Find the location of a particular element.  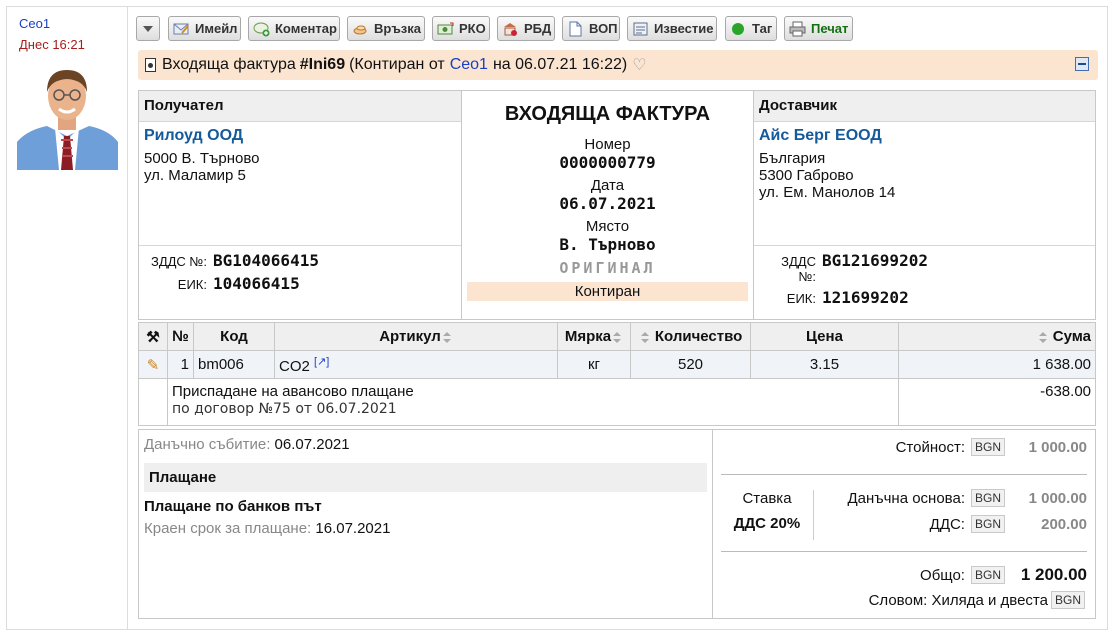

recipient-vat-label: ЗДДС №: is located at coordinates (178, 261).